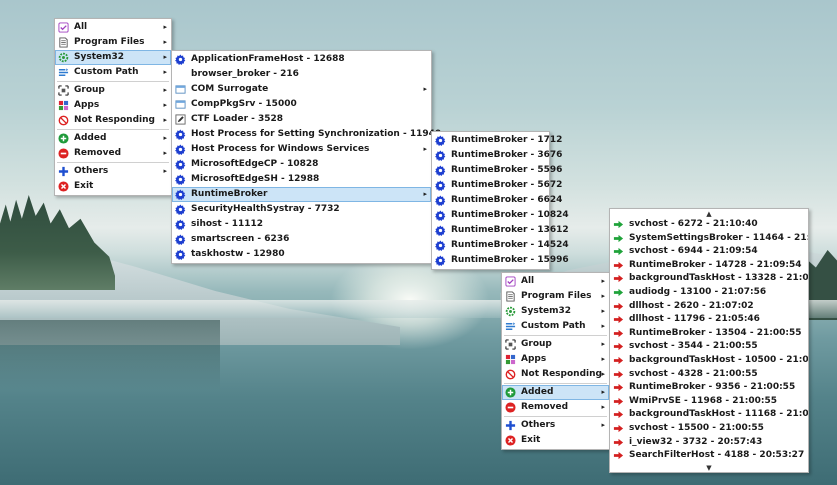 The width and height of the screenshot is (837, 485). I want to click on process-item-smartscreen-6236: smartscreen - 6236, so click(301, 239).